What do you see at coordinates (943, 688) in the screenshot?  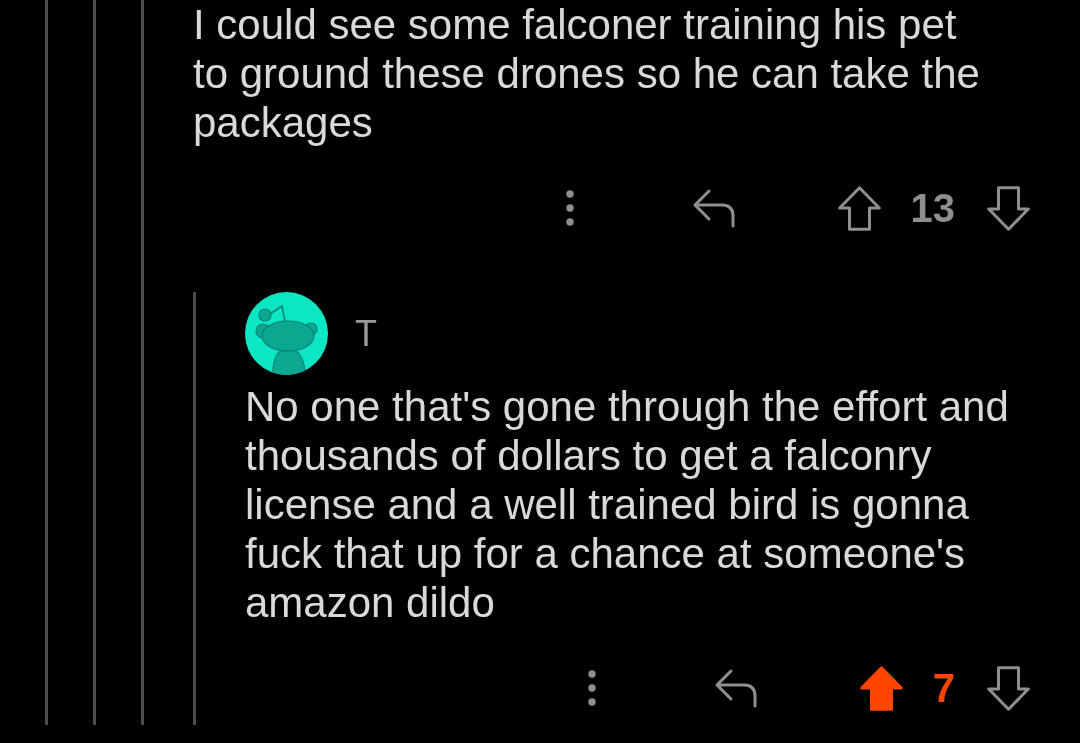 I see `vote-count: 7` at bounding box center [943, 688].